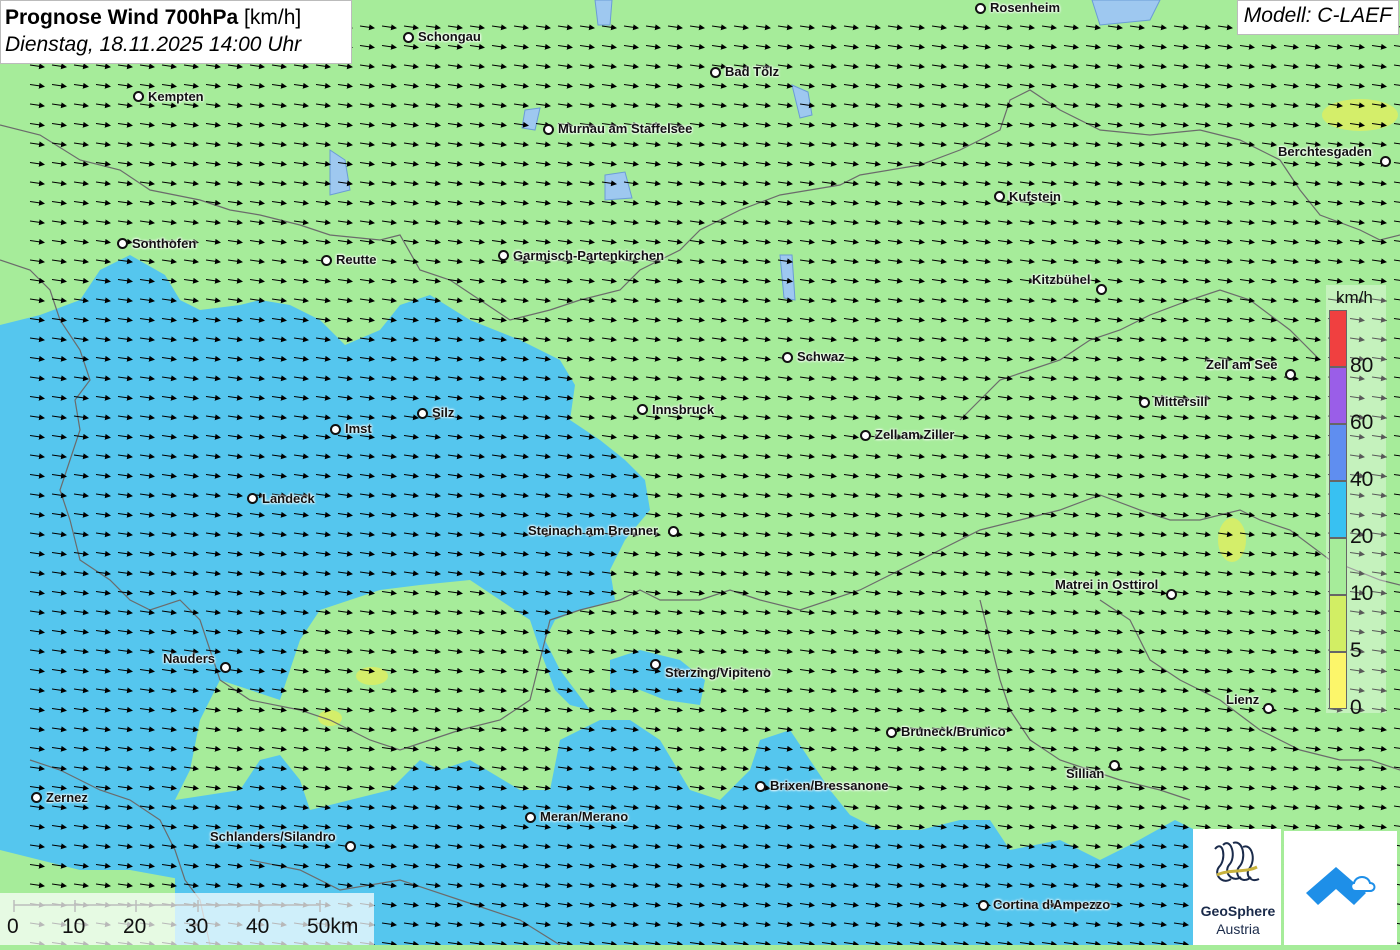 Image resolution: width=1400 pixels, height=950 pixels. I want to click on city-label: Berchtesgaden, so click(1325, 151).